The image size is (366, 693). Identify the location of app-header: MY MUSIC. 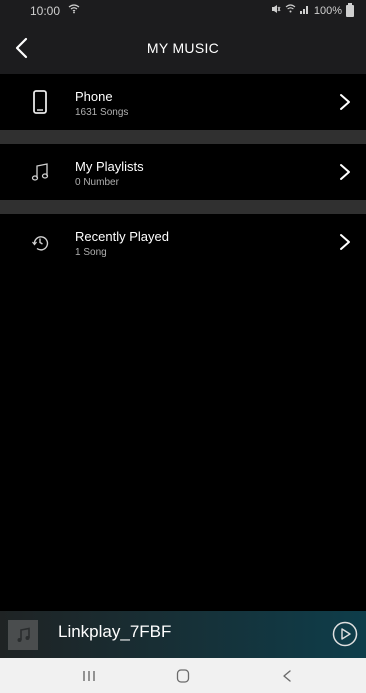
(183, 48).